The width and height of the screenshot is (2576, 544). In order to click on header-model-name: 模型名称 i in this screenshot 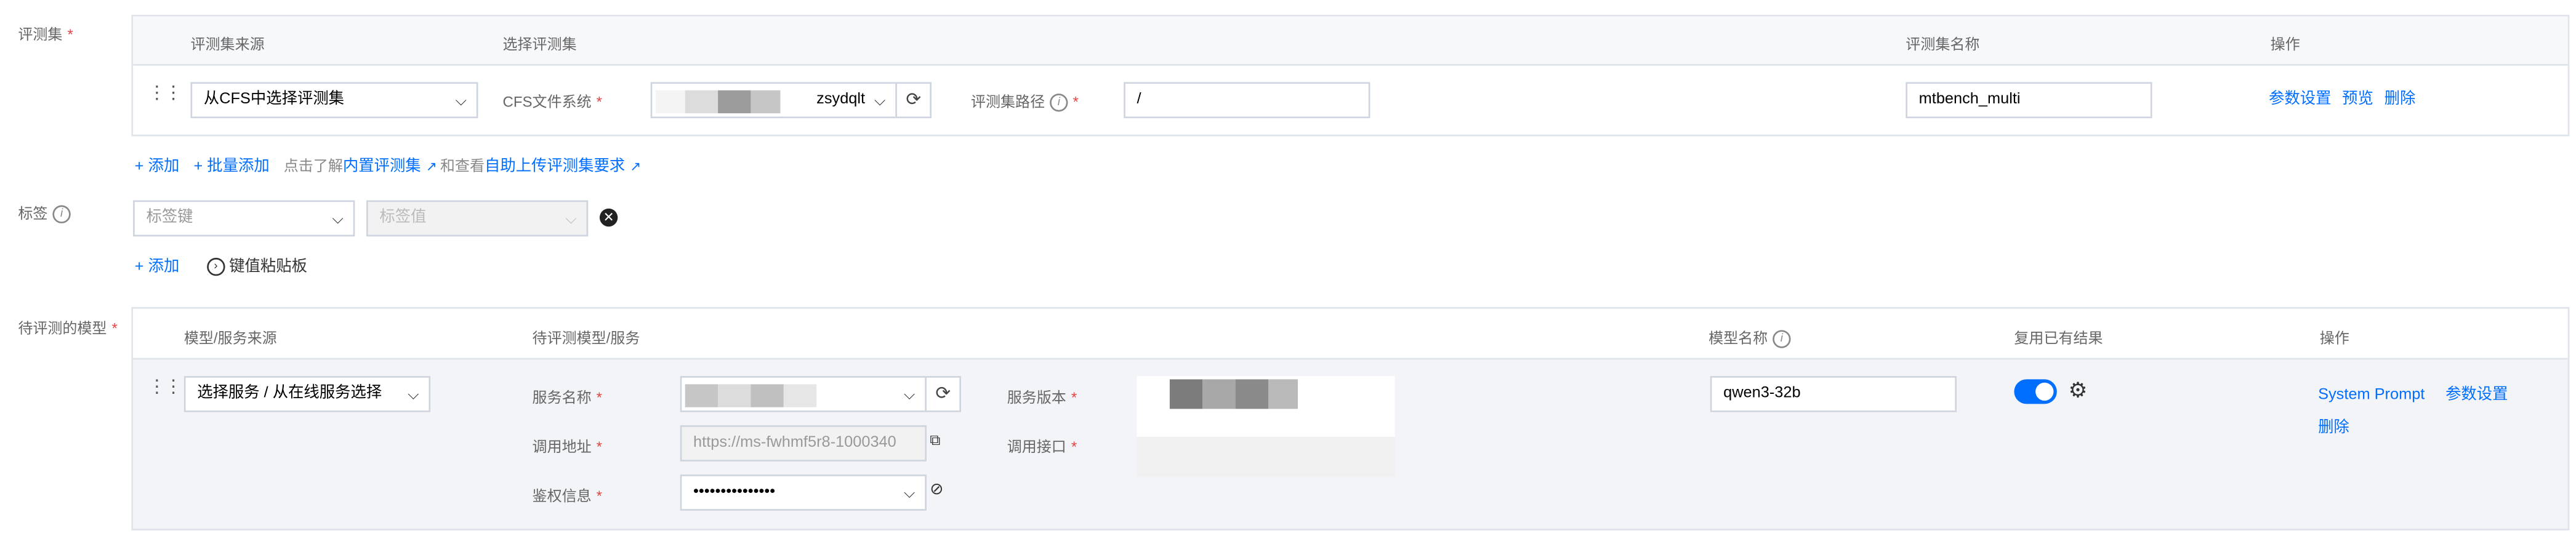, I will do `click(1750, 338)`.